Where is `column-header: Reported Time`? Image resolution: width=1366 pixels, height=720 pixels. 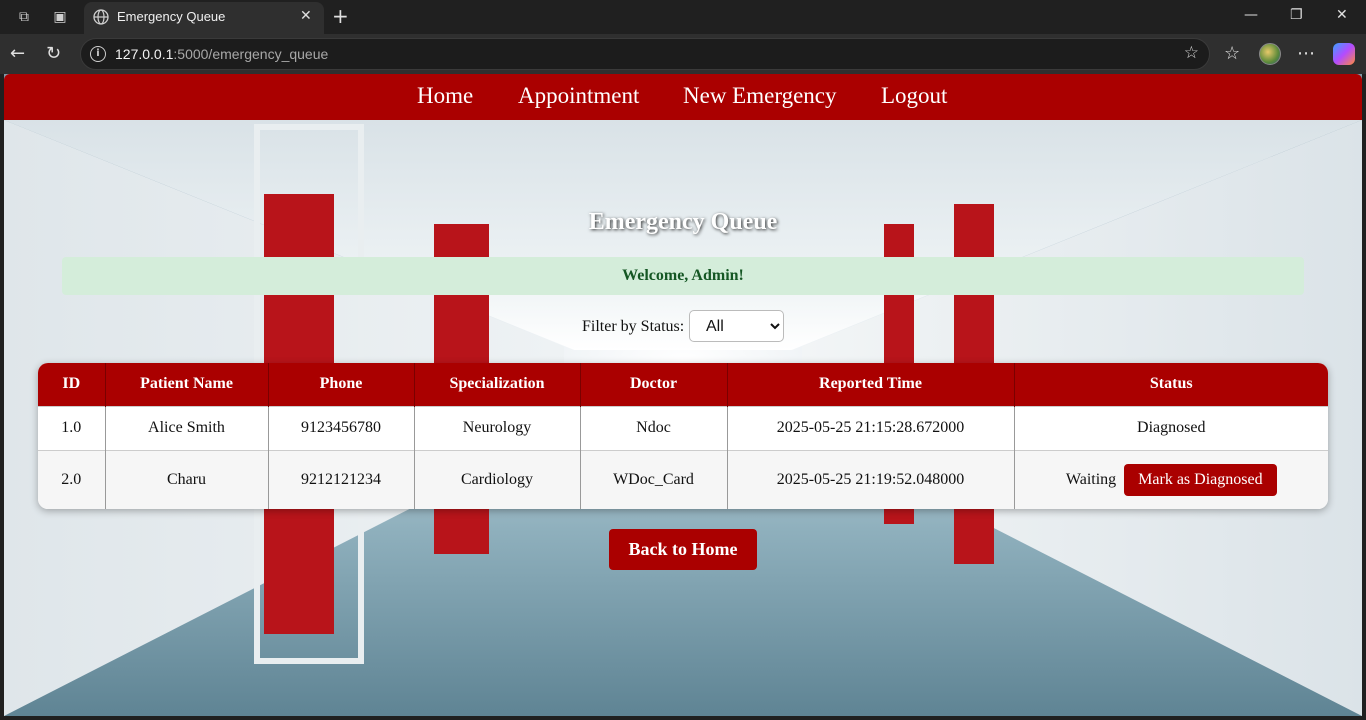 column-header: Reported Time is located at coordinates (871, 384).